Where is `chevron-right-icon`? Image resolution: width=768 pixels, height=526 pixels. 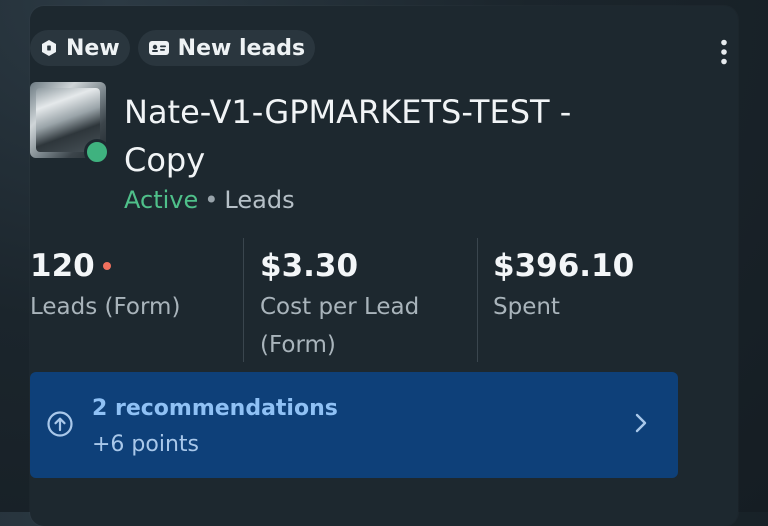 chevron-right-icon is located at coordinates (641, 425).